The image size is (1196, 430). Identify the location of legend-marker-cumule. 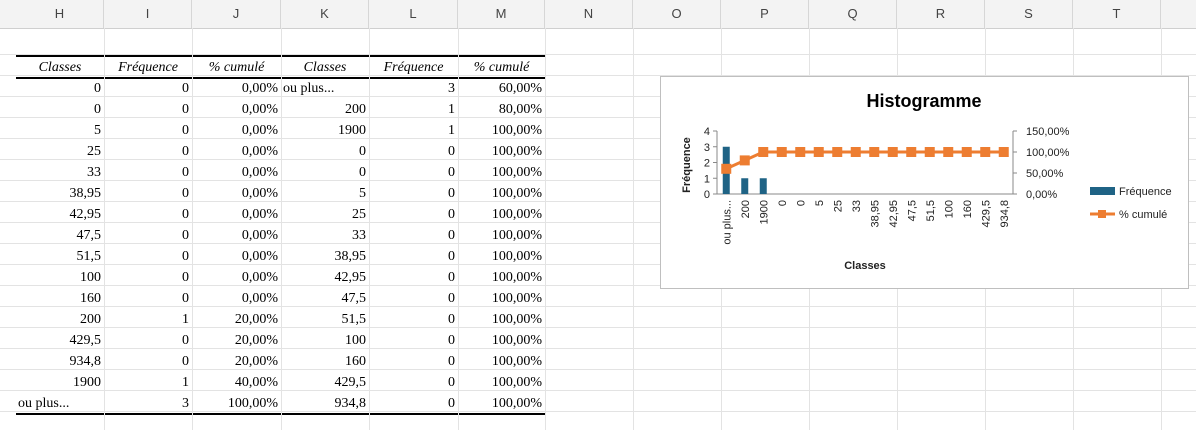
(1102, 214).